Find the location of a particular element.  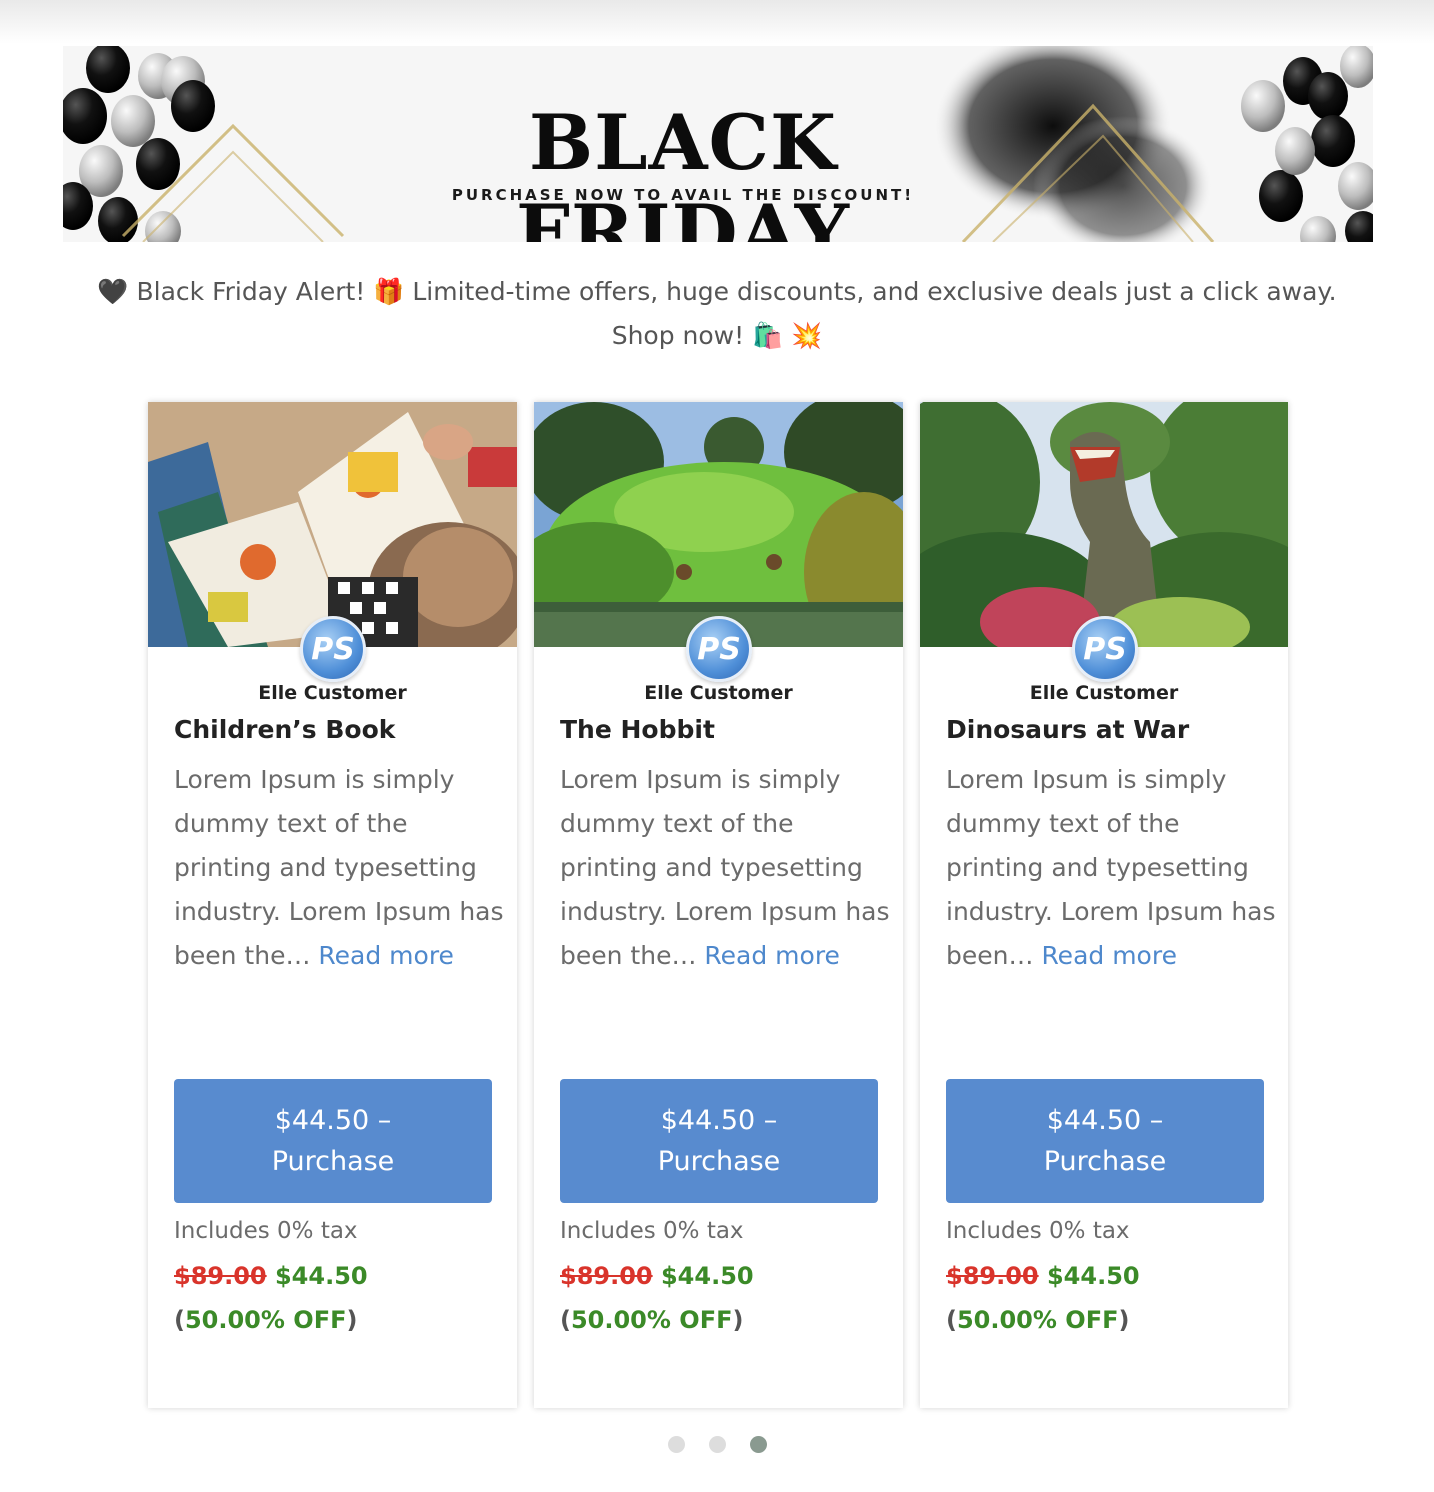

banner-subtitle: PURCHASE NOW TO AVAIL THE DISCOUNT! is located at coordinates (683, 195).